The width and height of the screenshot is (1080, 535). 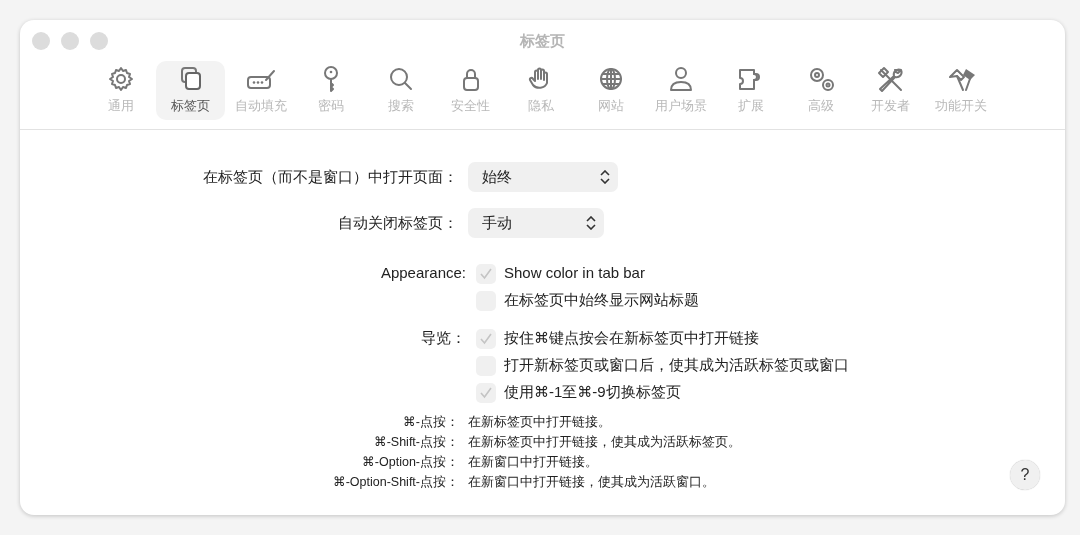 What do you see at coordinates (260, 90) in the screenshot?
I see `toolbar-tab: 自动填充` at bounding box center [260, 90].